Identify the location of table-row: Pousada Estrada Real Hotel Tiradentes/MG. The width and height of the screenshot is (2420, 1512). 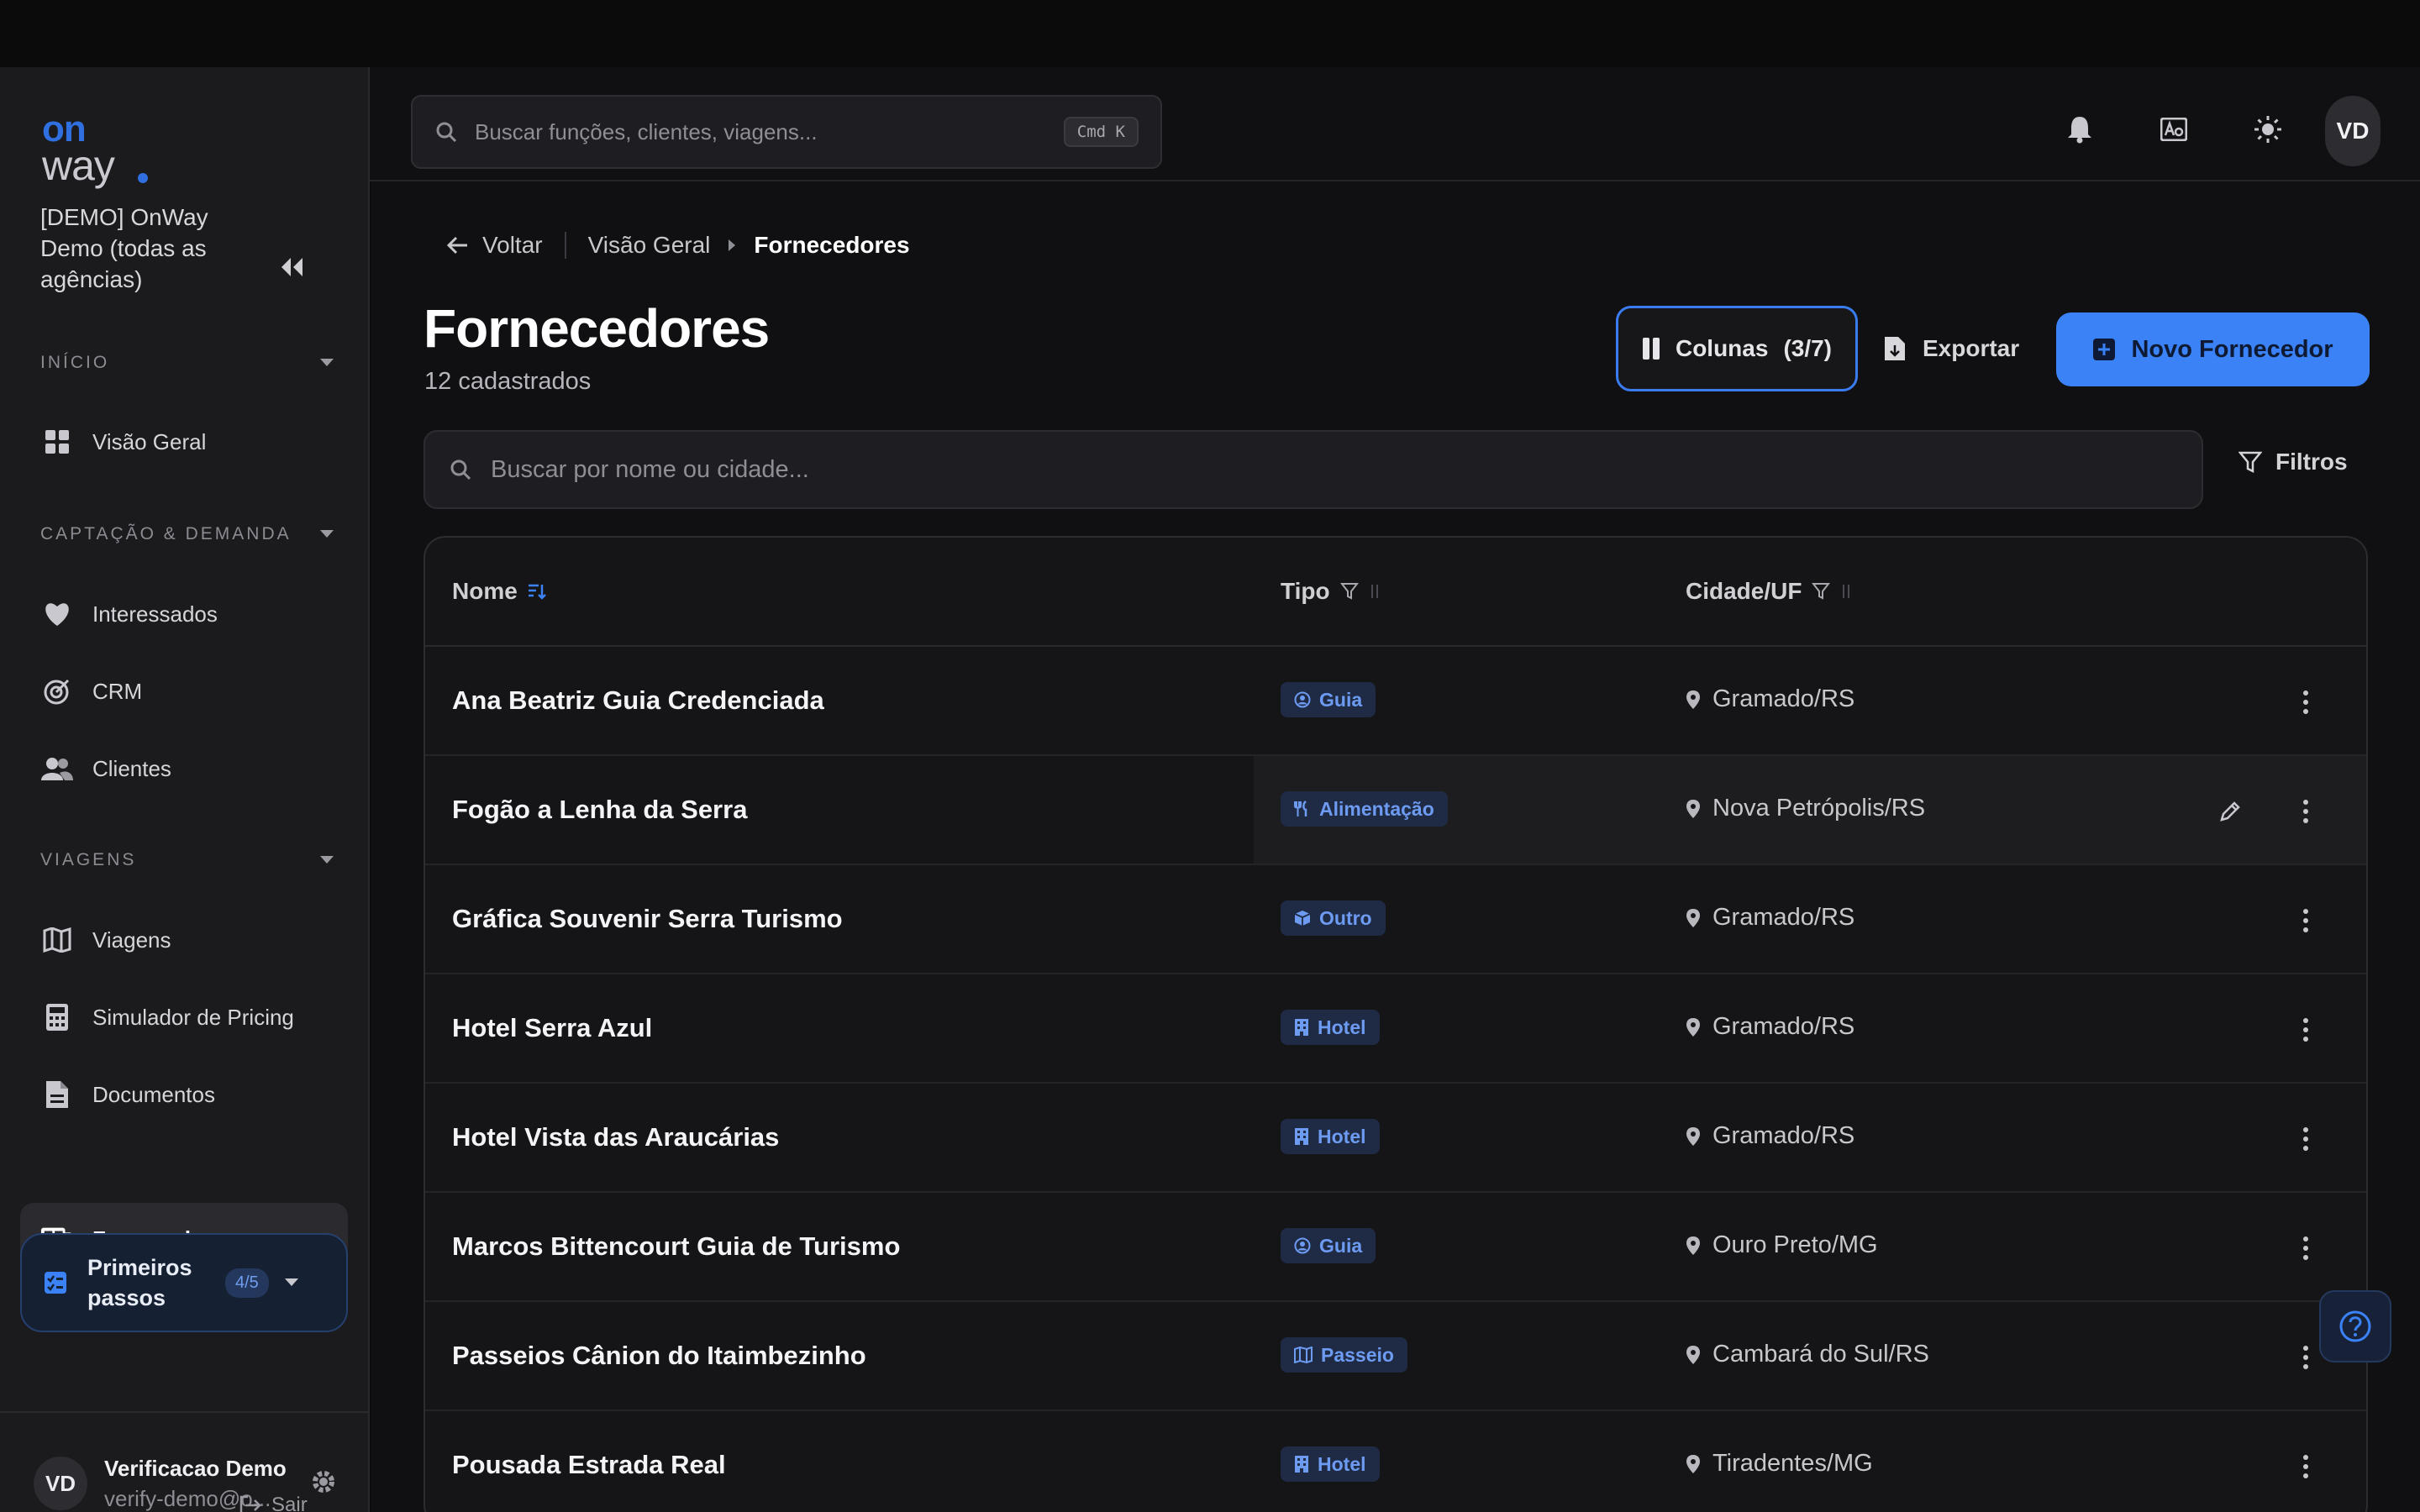
(1395, 1461).